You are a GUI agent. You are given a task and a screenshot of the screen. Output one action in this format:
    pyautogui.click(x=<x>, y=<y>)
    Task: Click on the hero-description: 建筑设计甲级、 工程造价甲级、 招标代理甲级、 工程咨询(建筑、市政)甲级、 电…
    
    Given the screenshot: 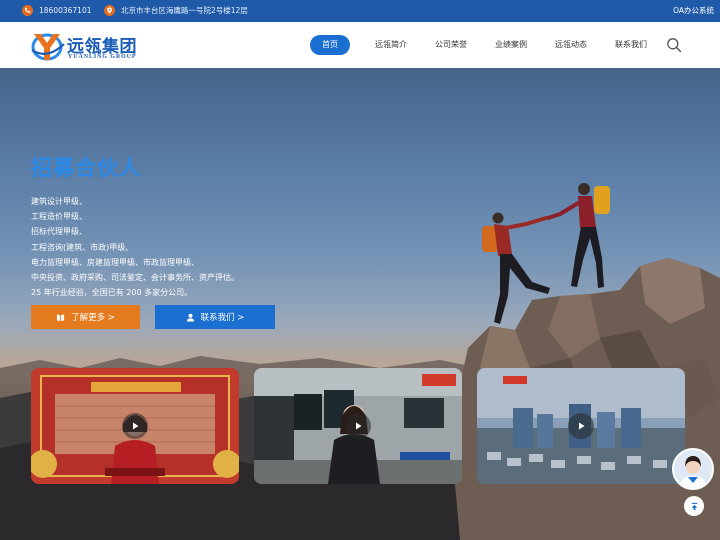 What is the action you would take?
    pyautogui.click(x=135, y=247)
    